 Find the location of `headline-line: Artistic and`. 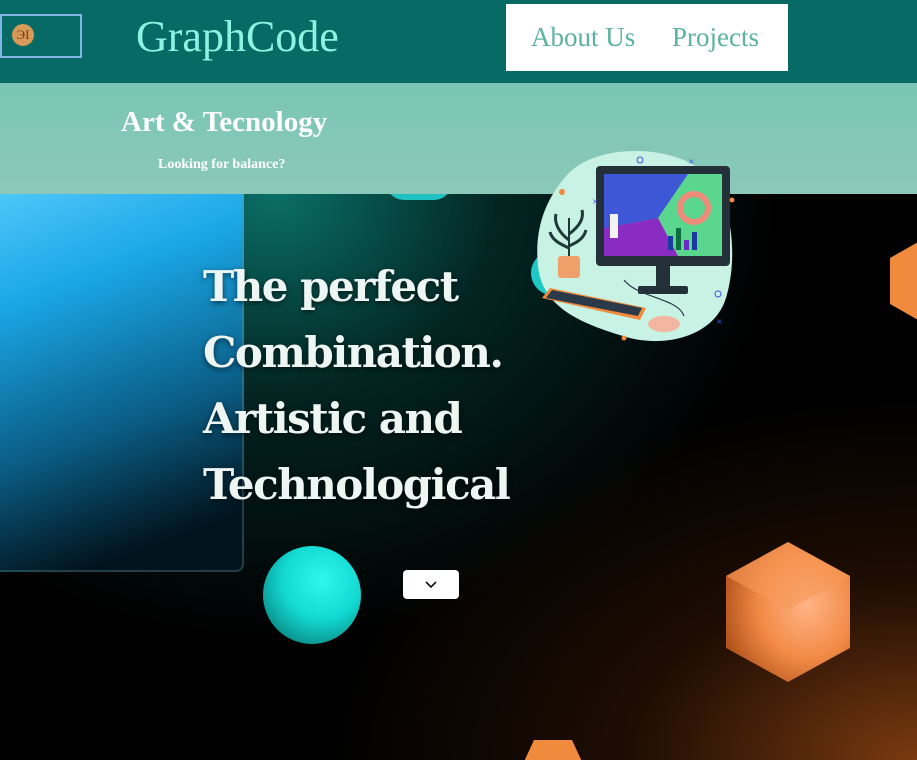

headline-line: Artistic and is located at coordinates (333, 418).